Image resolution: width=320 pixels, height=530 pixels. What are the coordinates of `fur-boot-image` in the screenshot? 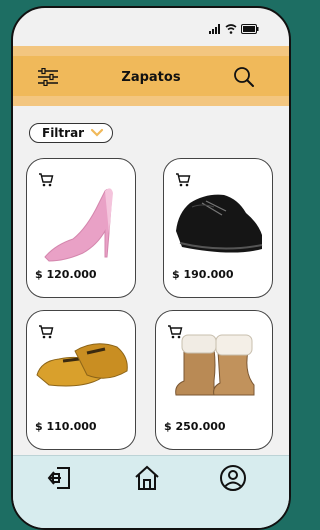 It's located at (215, 365).